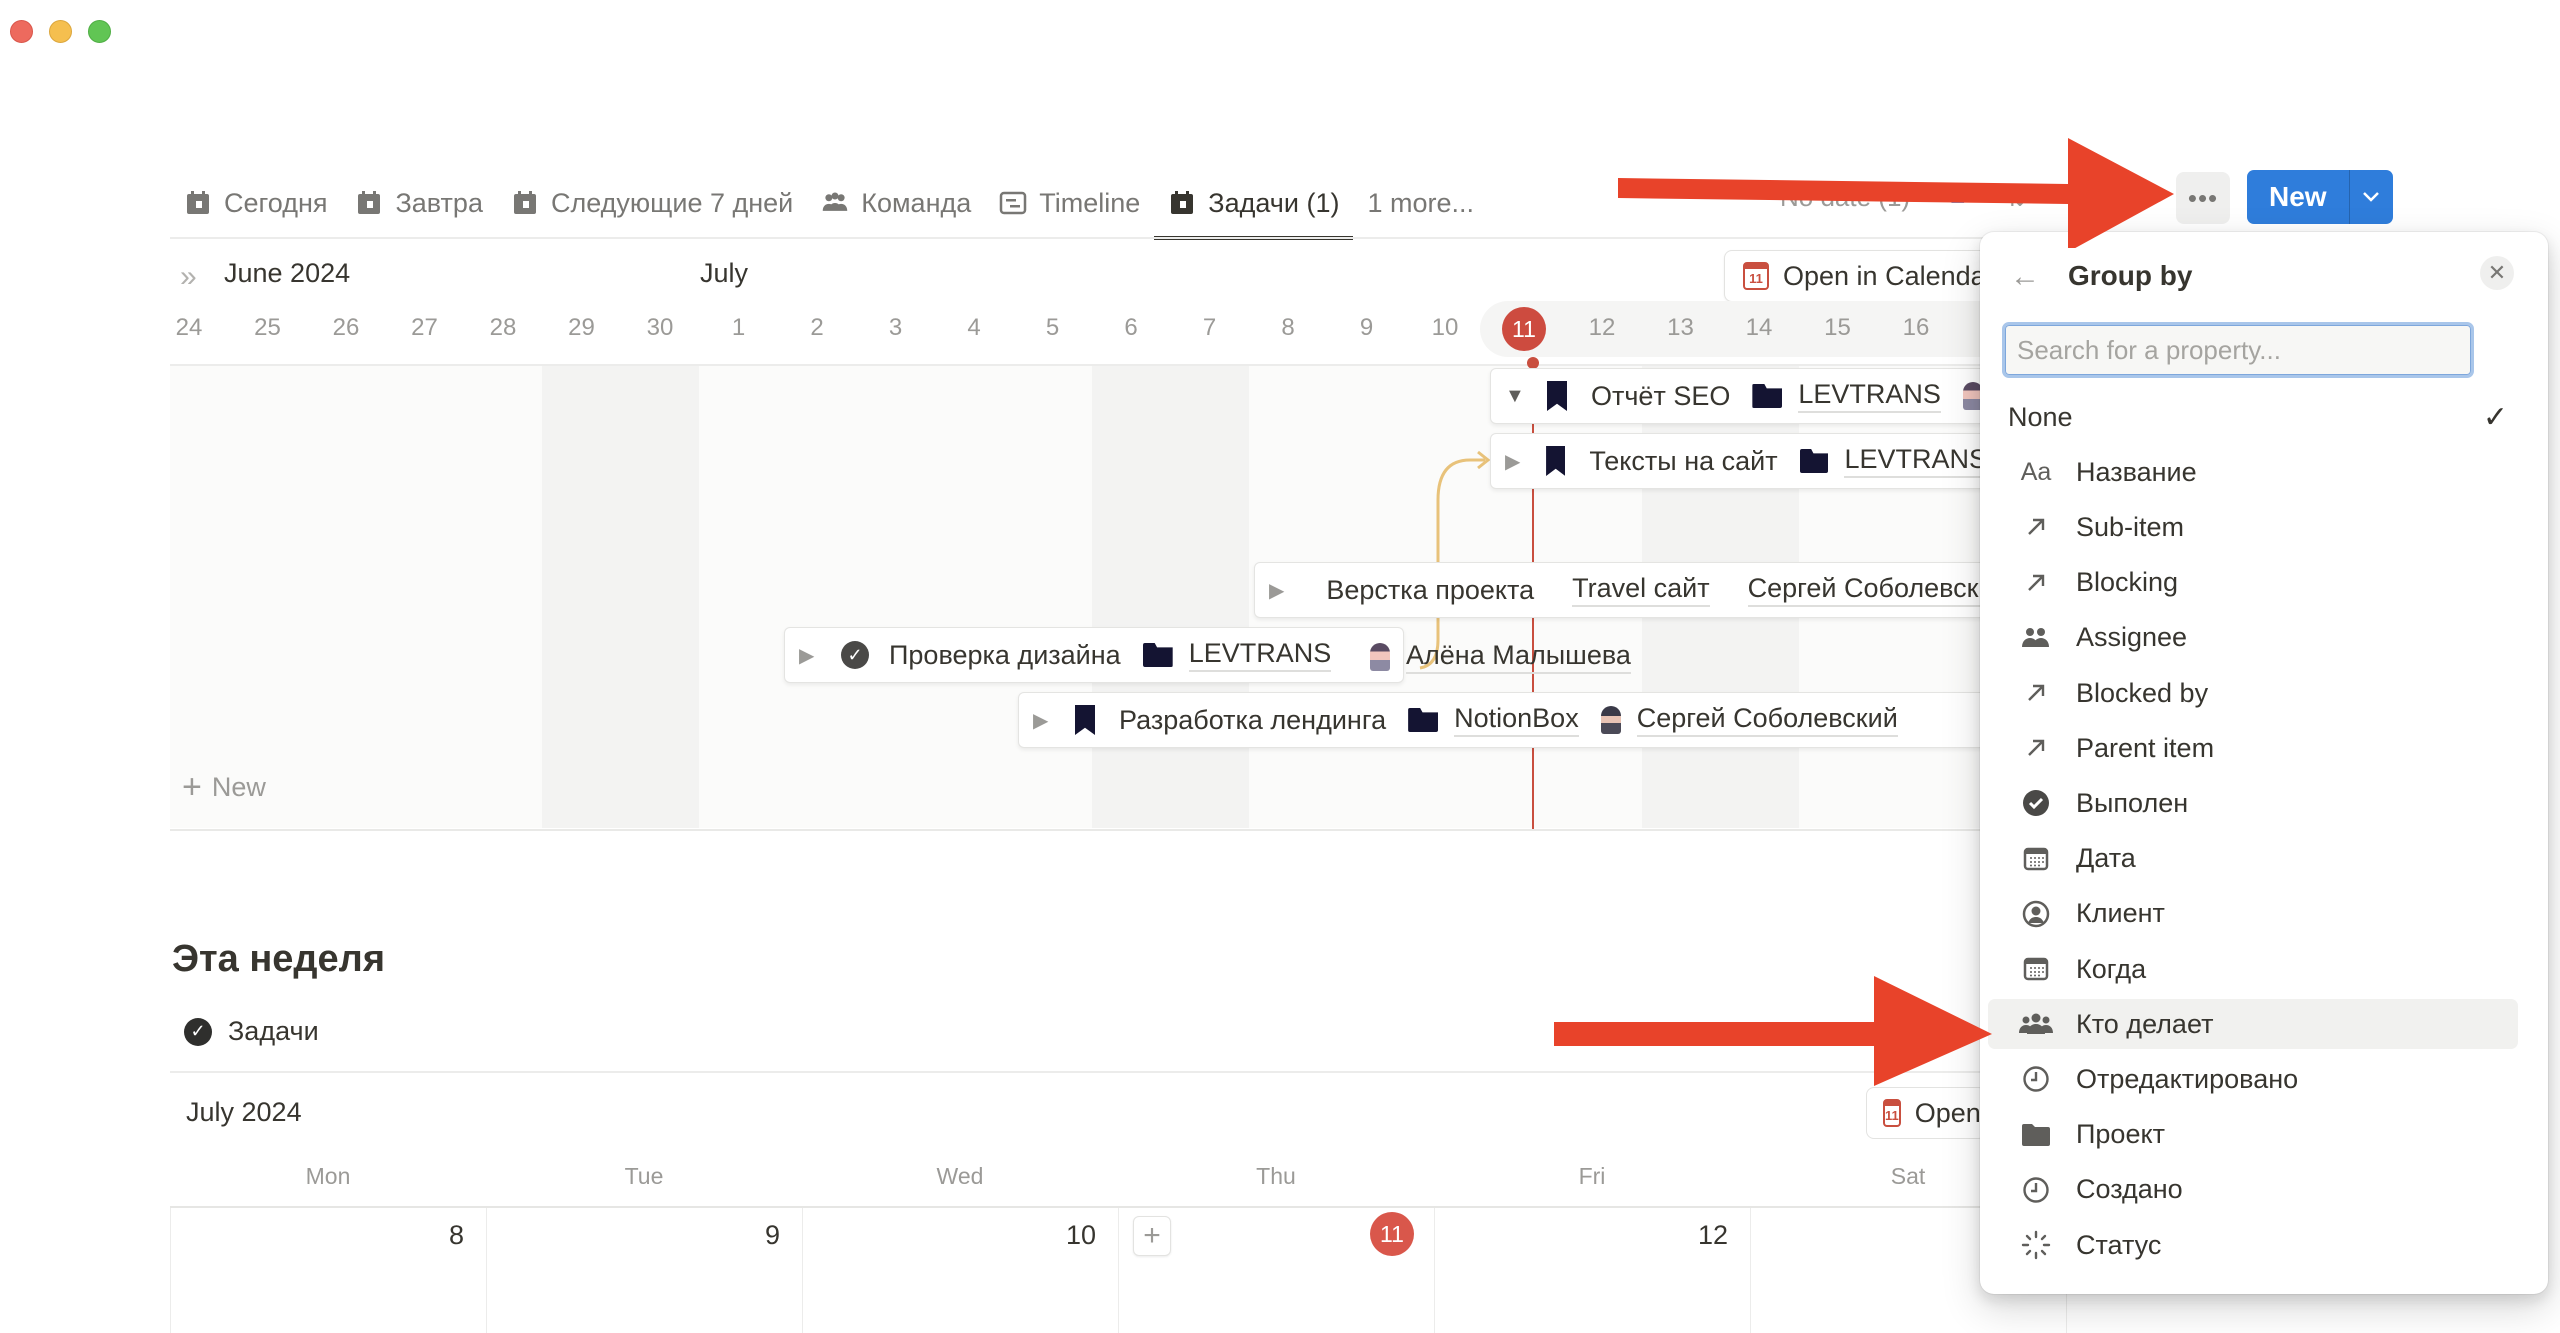 Image resolution: width=2560 pixels, height=1333 pixels. Describe the element at coordinates (2253, 803) in the screenshot. I see `group-by-option: Выполен` at that location.